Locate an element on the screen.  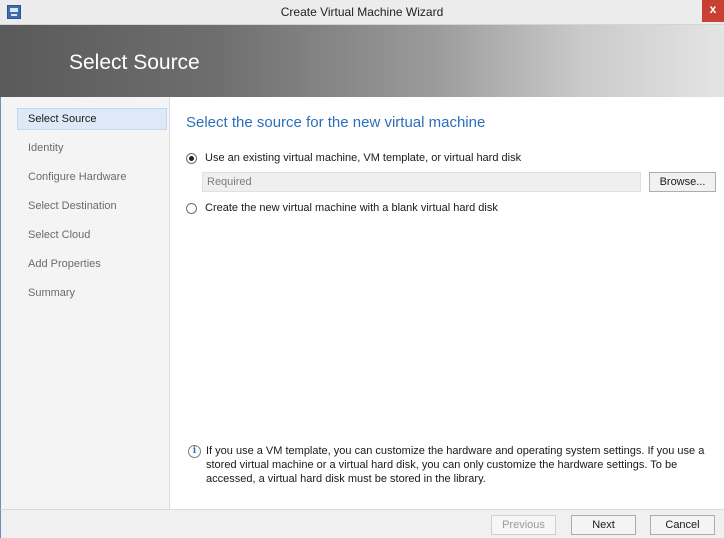
banner-title: Select Source is located at coordinates (134, 62).